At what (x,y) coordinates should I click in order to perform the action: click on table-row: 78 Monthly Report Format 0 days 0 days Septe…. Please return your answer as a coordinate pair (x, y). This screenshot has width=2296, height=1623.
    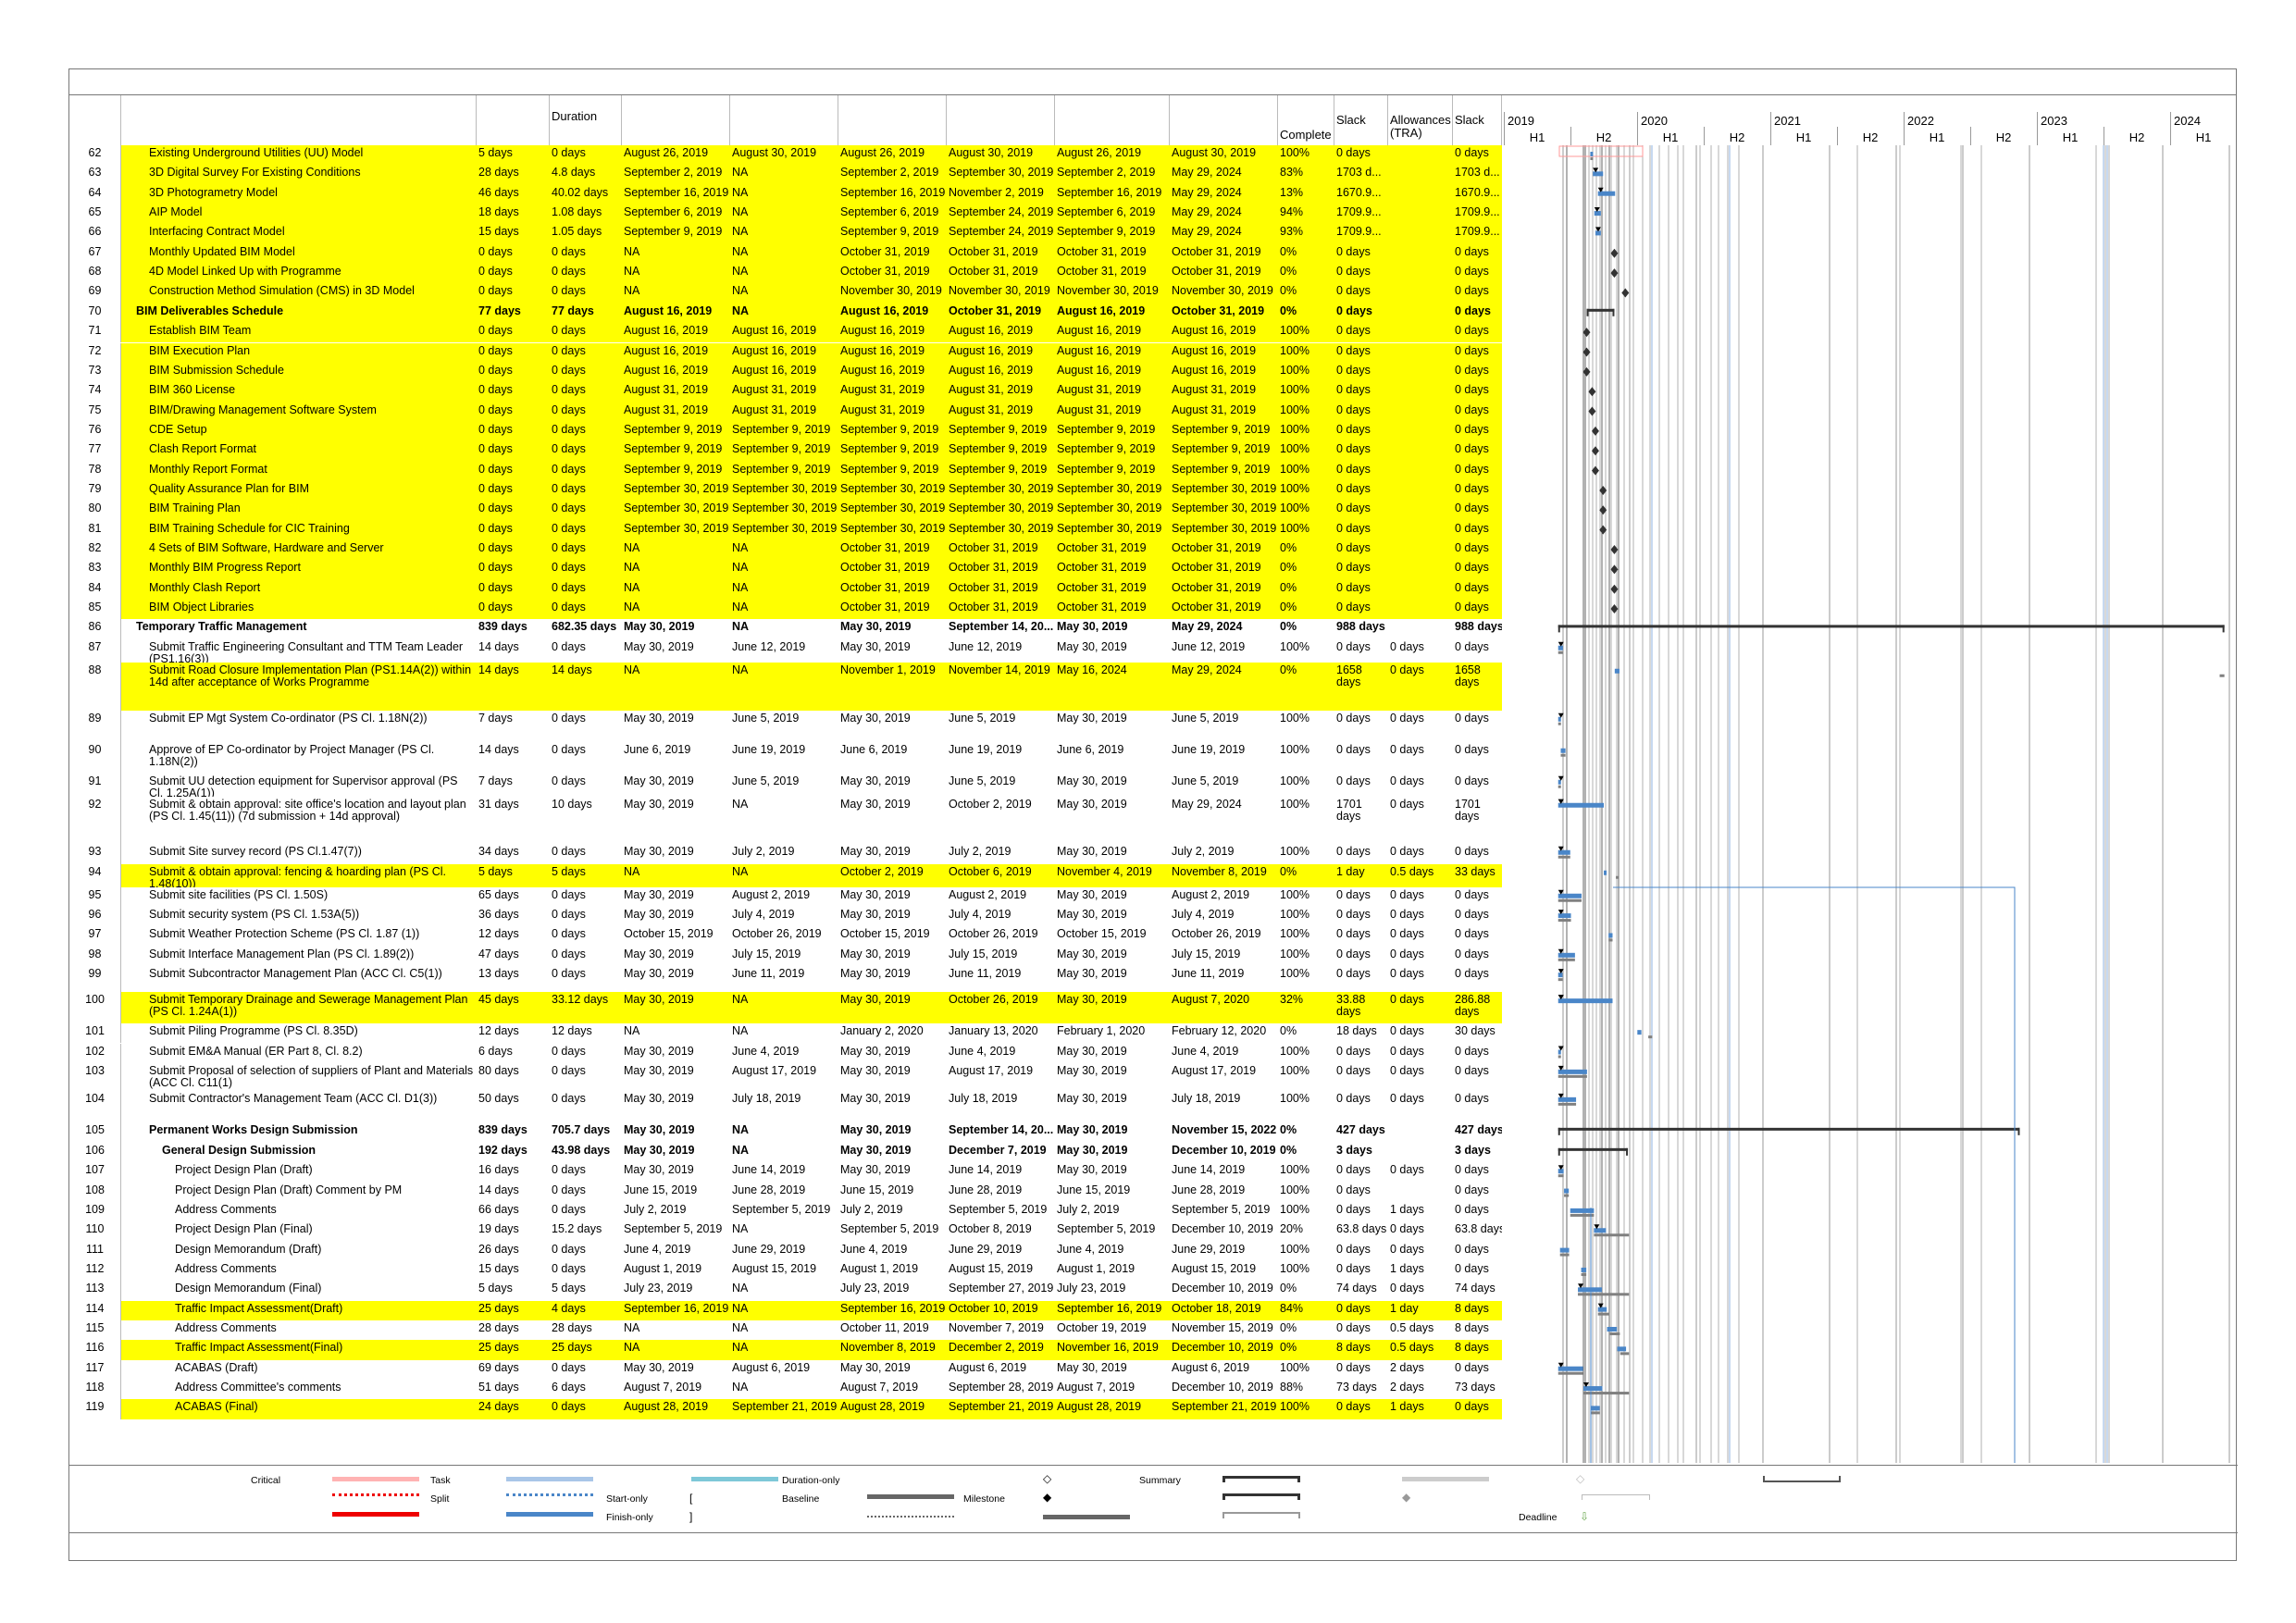
    Looking at the image, I should click on (786, 471).